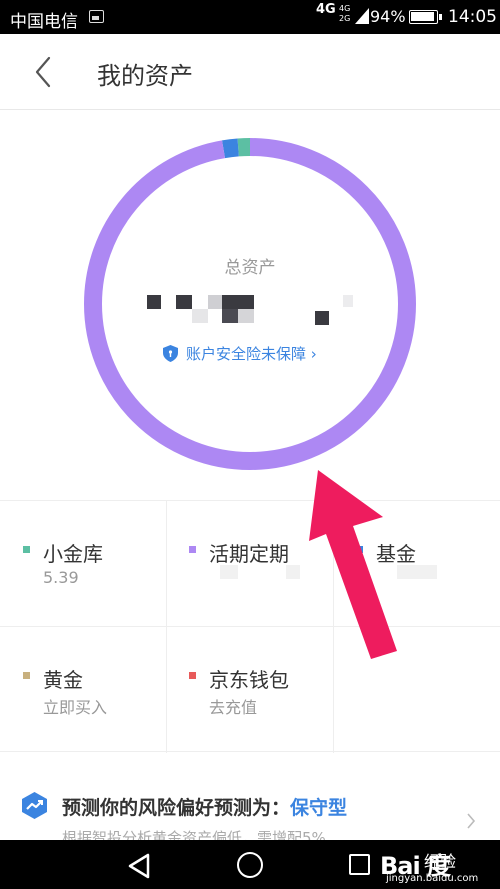  What do you see at coordinates (396, 554) in the screenshot?
I see `asset-title: 基金` at bounding box center [396, 554].